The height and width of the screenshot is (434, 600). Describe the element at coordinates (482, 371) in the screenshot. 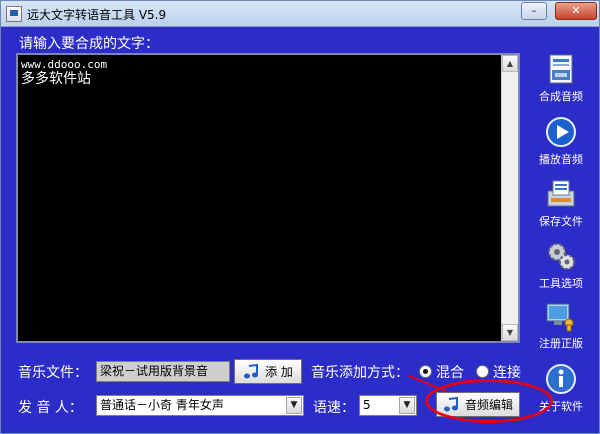

I see `mode-concat-radio` at that location.